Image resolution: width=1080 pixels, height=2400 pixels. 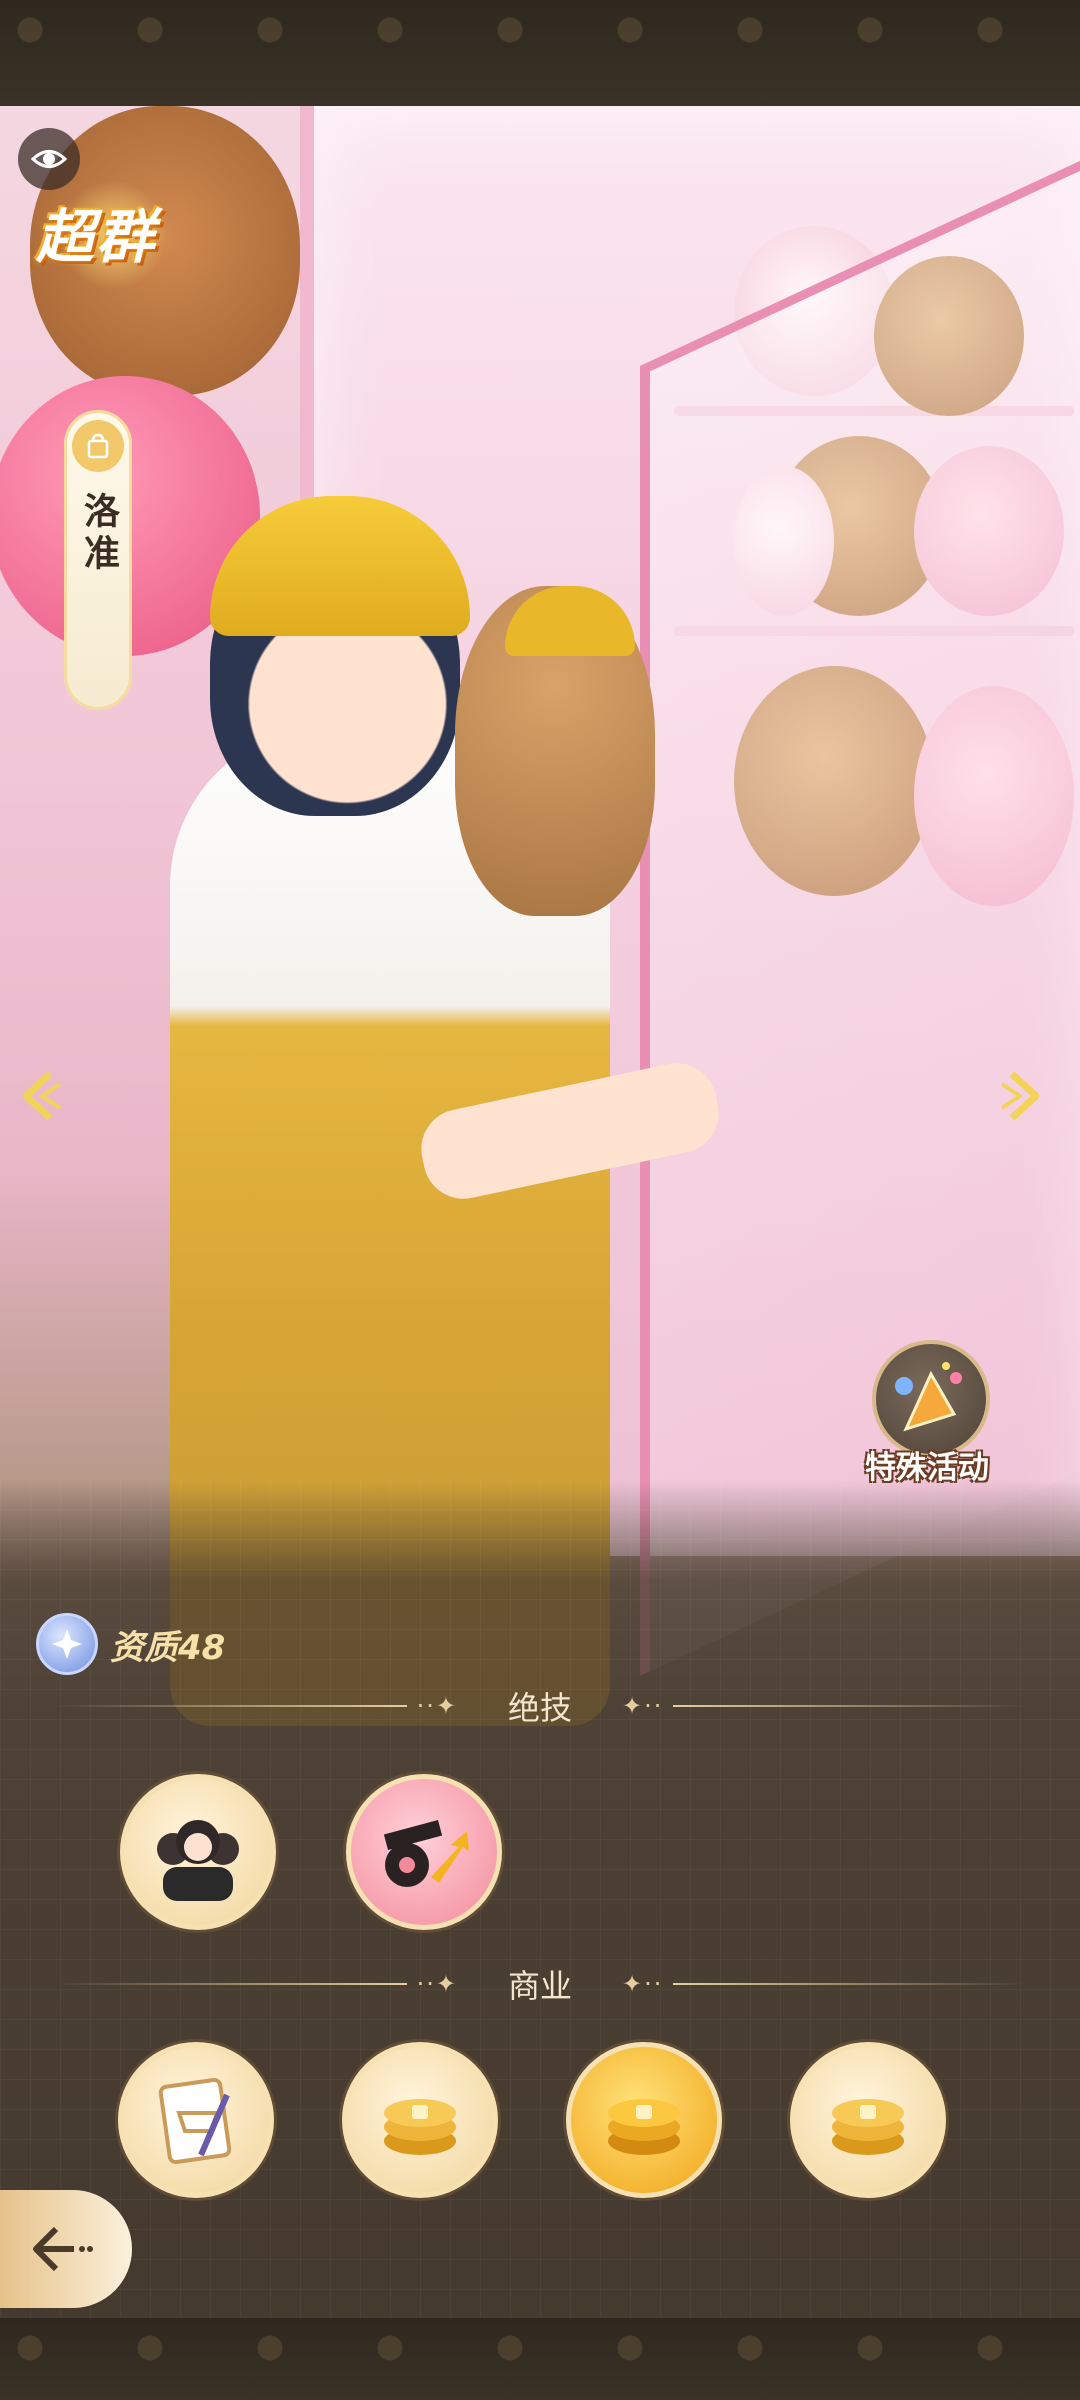 I want to click on back-button, so click(x=66, y=2249).